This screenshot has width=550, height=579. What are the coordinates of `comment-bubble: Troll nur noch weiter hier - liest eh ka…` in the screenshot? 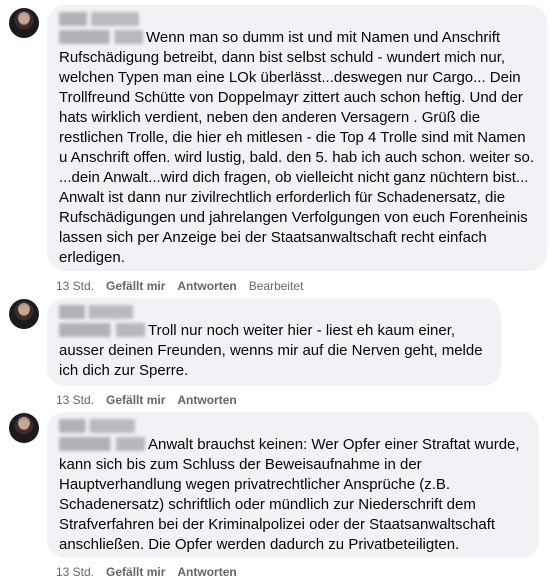 It's located at (274, 342).